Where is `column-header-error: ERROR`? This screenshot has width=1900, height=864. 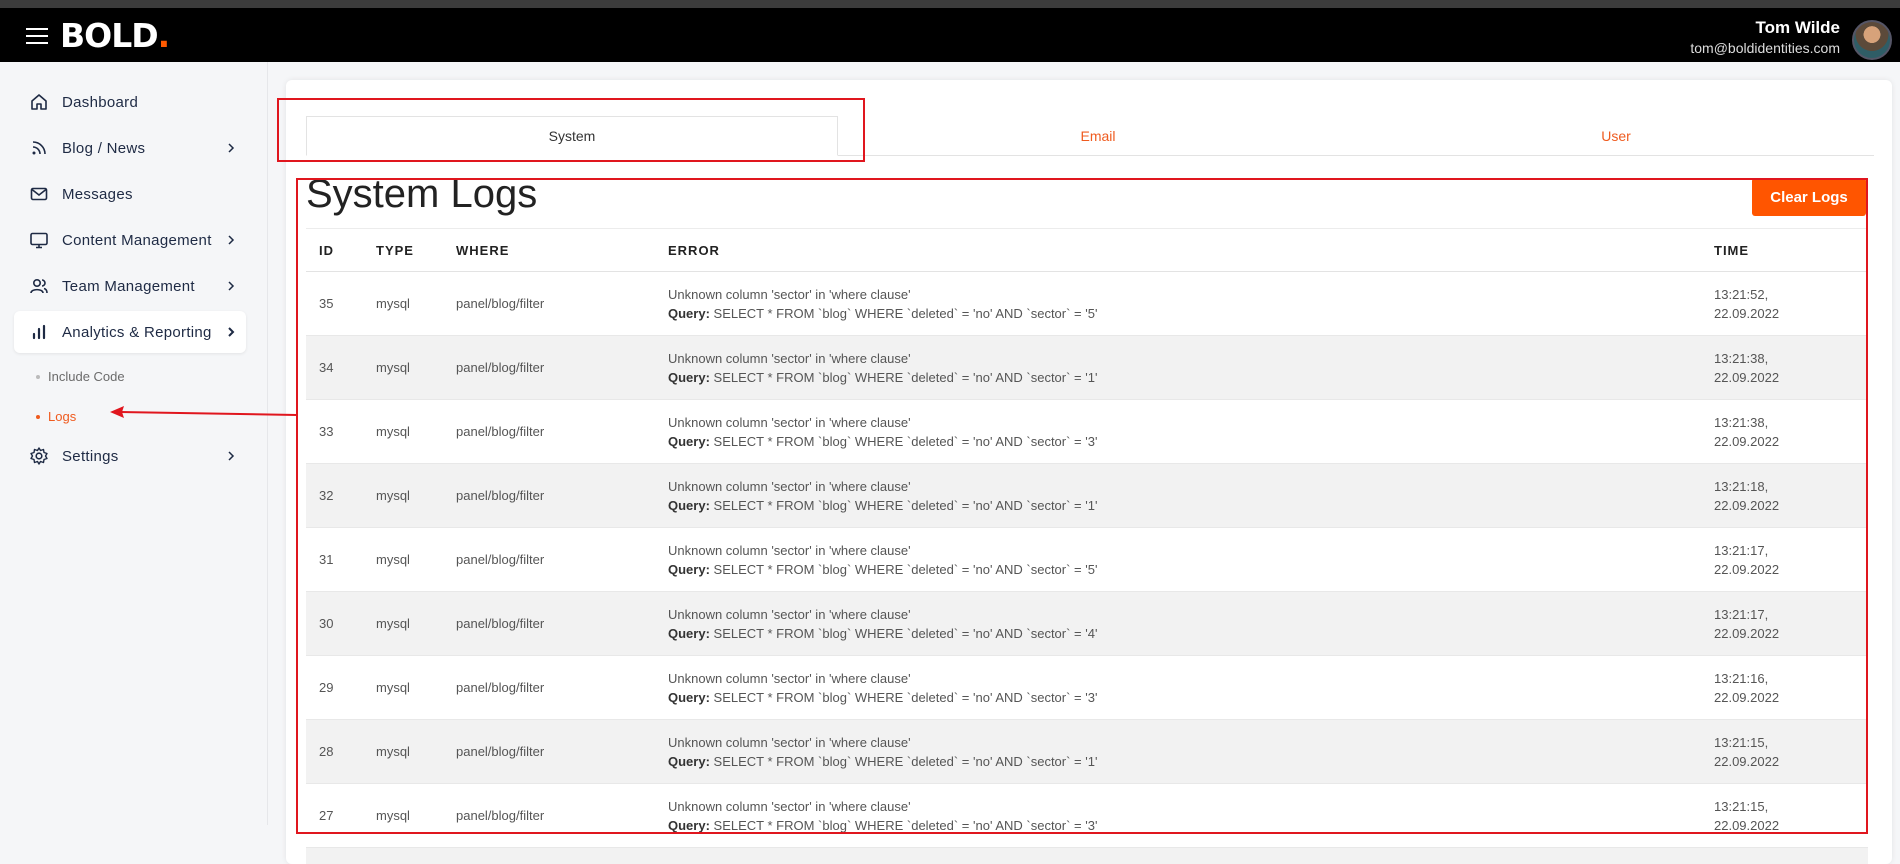 column-header-error: ERROR is located at coordinates (1191, 250).